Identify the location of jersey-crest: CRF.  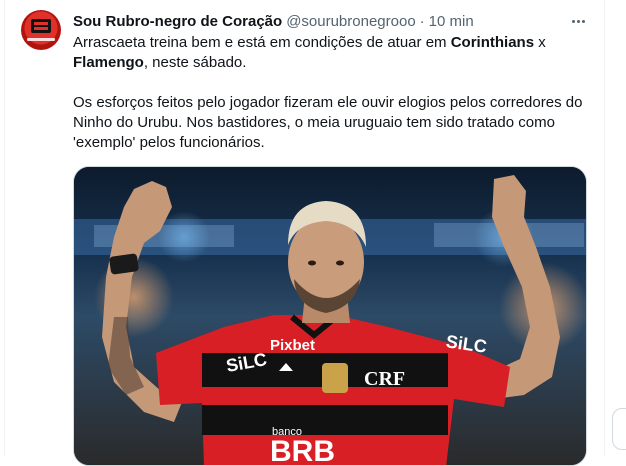
(384, 379).